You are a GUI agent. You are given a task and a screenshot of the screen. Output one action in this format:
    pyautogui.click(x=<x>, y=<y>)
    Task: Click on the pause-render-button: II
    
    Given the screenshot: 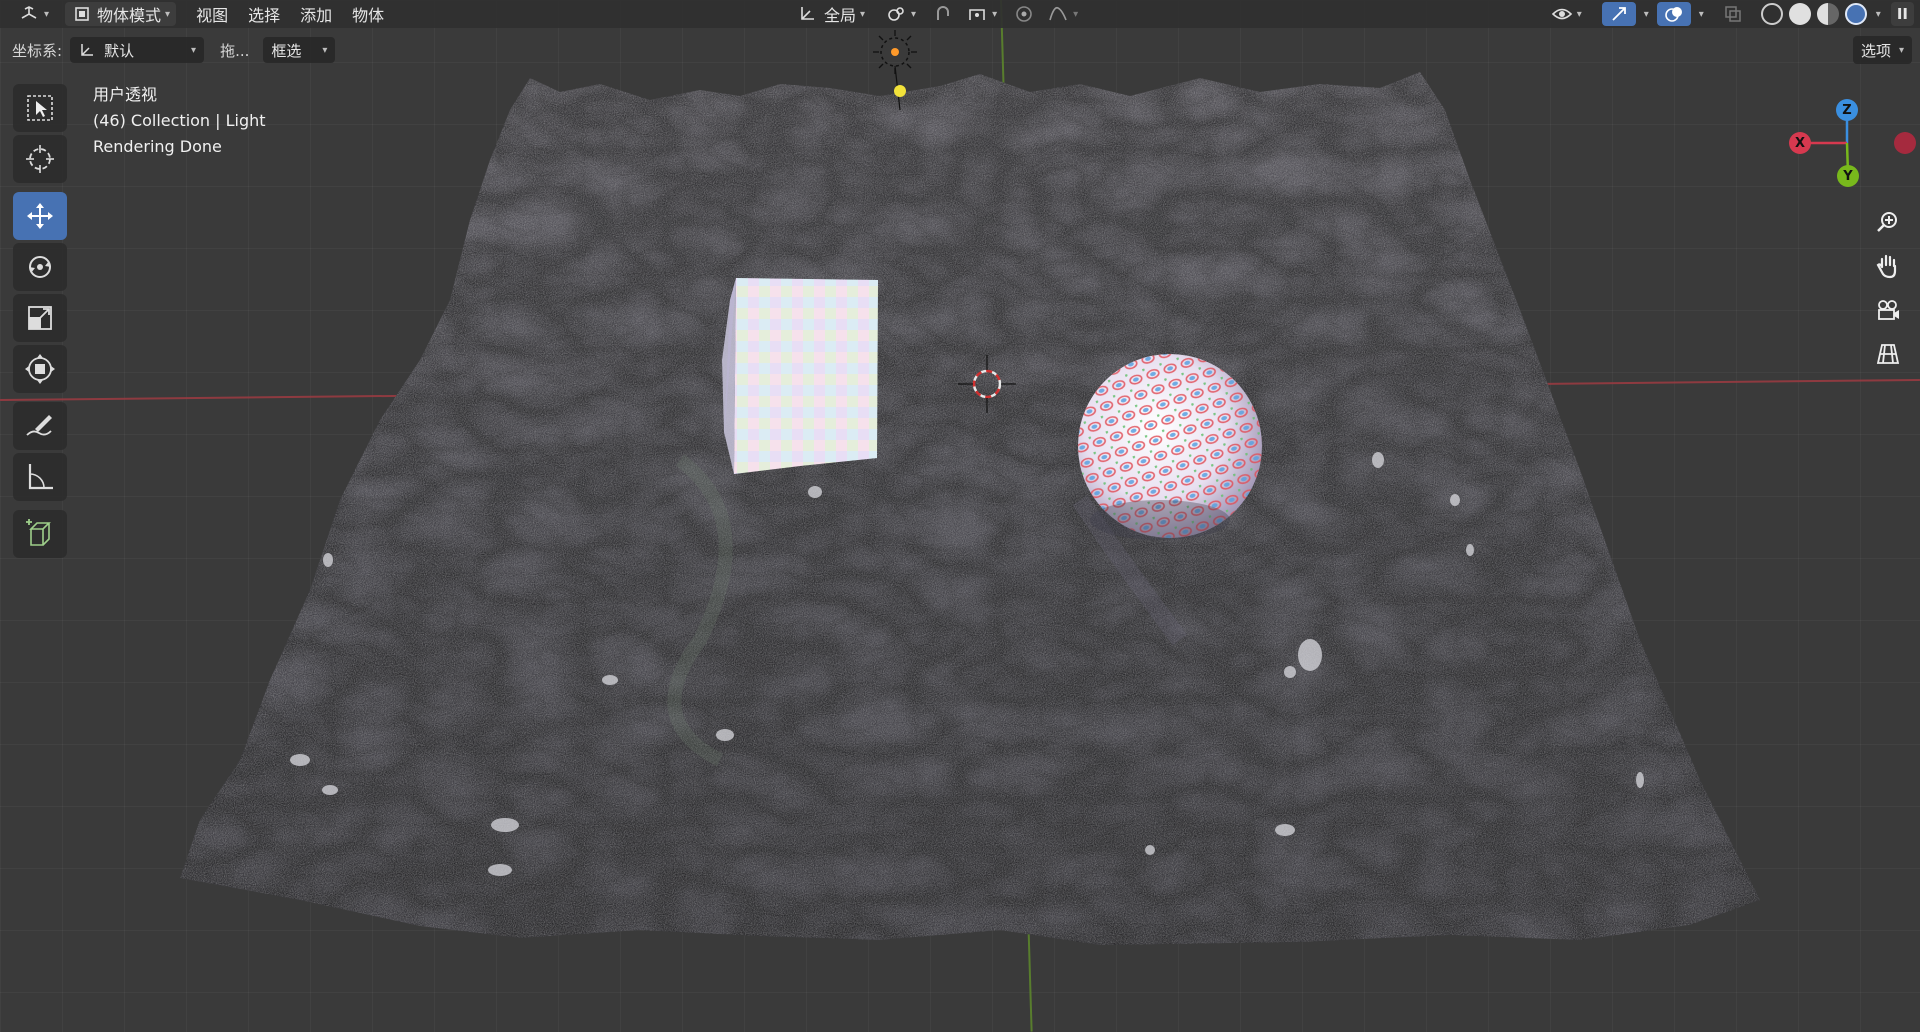 What is the action you would take?
    pyautogui.click(x=1902, y=14)
    